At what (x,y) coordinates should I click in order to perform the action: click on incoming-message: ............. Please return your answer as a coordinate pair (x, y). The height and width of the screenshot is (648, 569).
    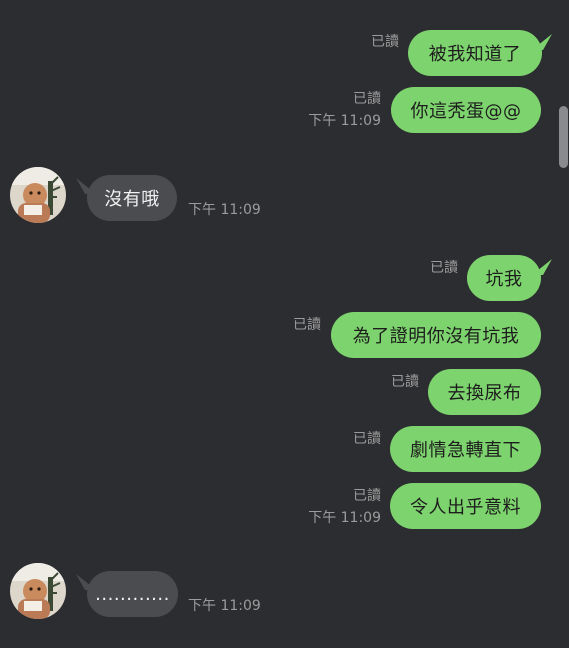
    Looking at the image, I should click on (132, 594).